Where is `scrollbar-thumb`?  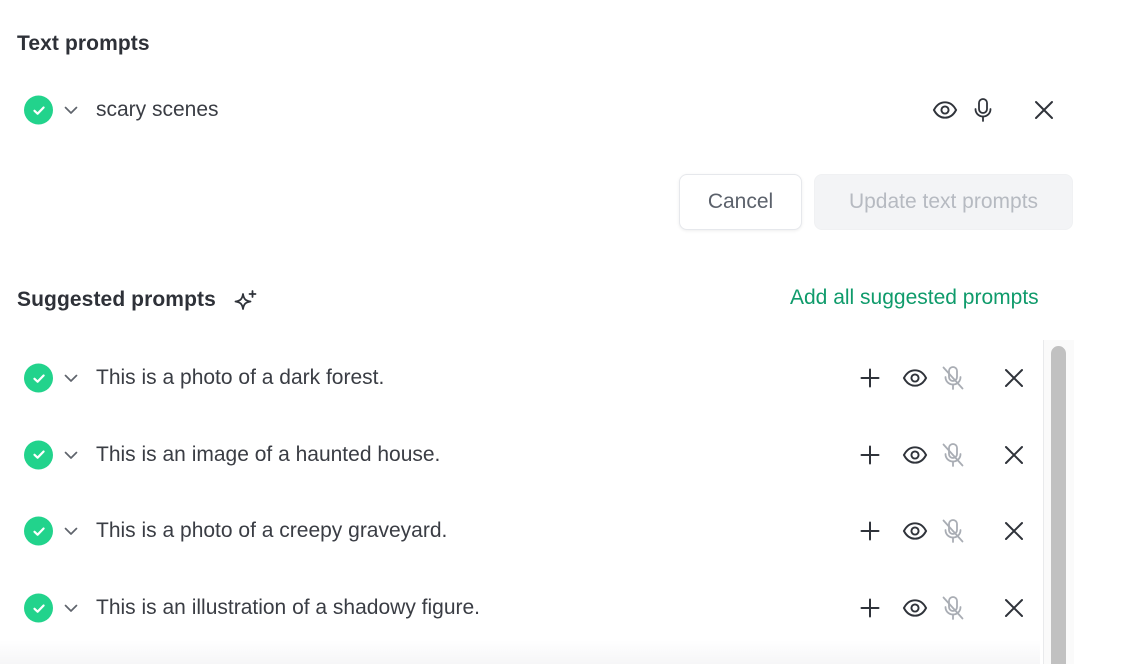
scrollbar-thumb is located at coordinates (1058, 505).